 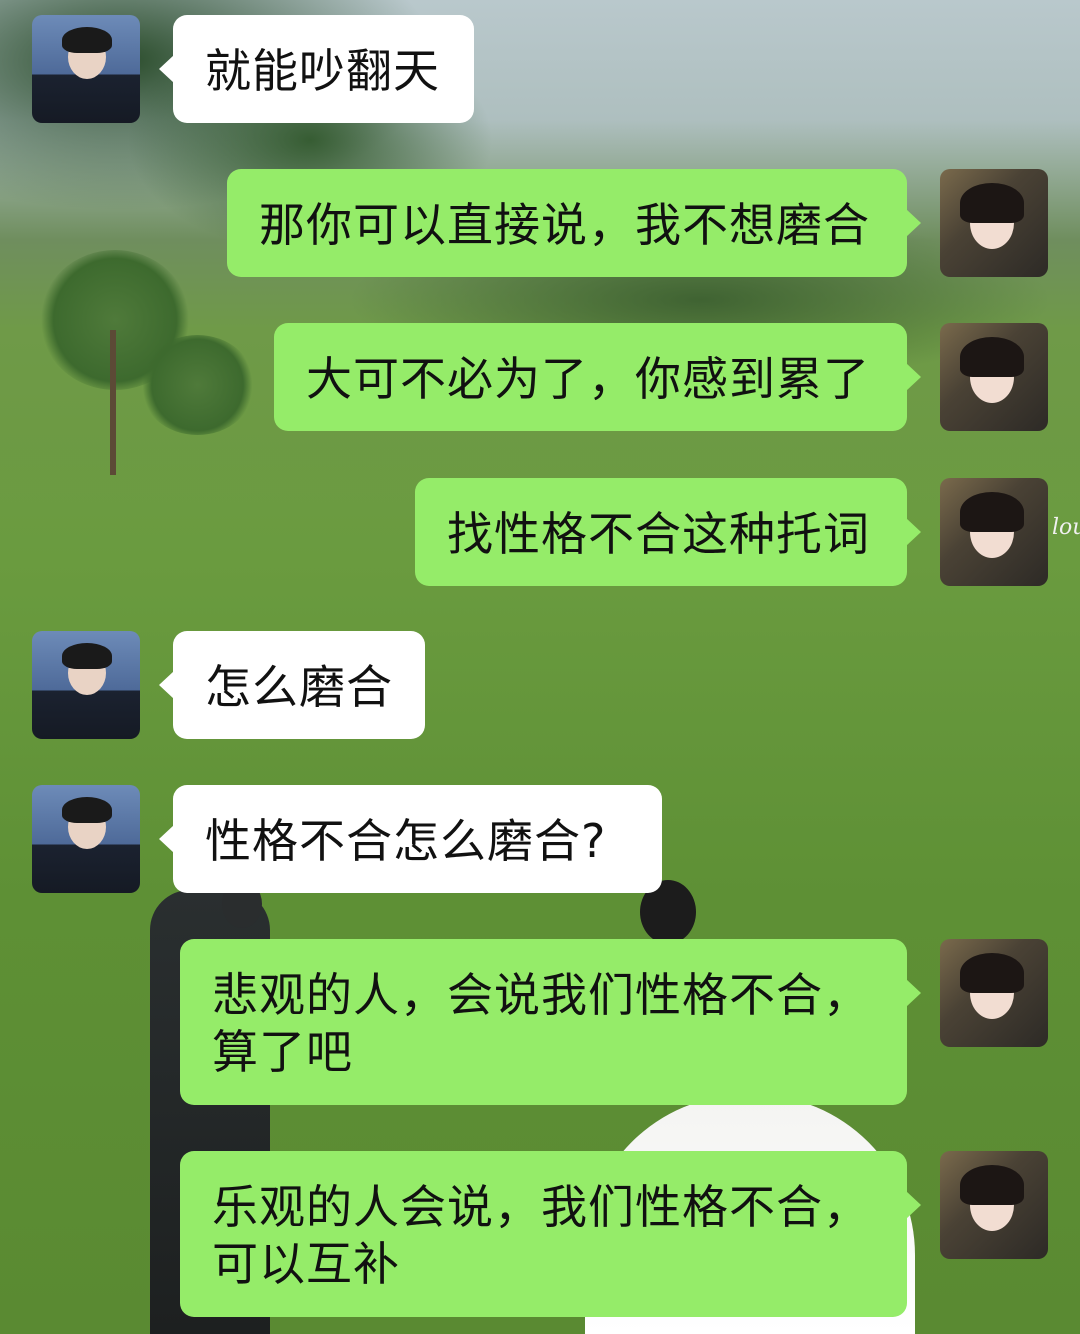 I want to click on message-bubble: 怎么磨合, so click(x=292, y=685).